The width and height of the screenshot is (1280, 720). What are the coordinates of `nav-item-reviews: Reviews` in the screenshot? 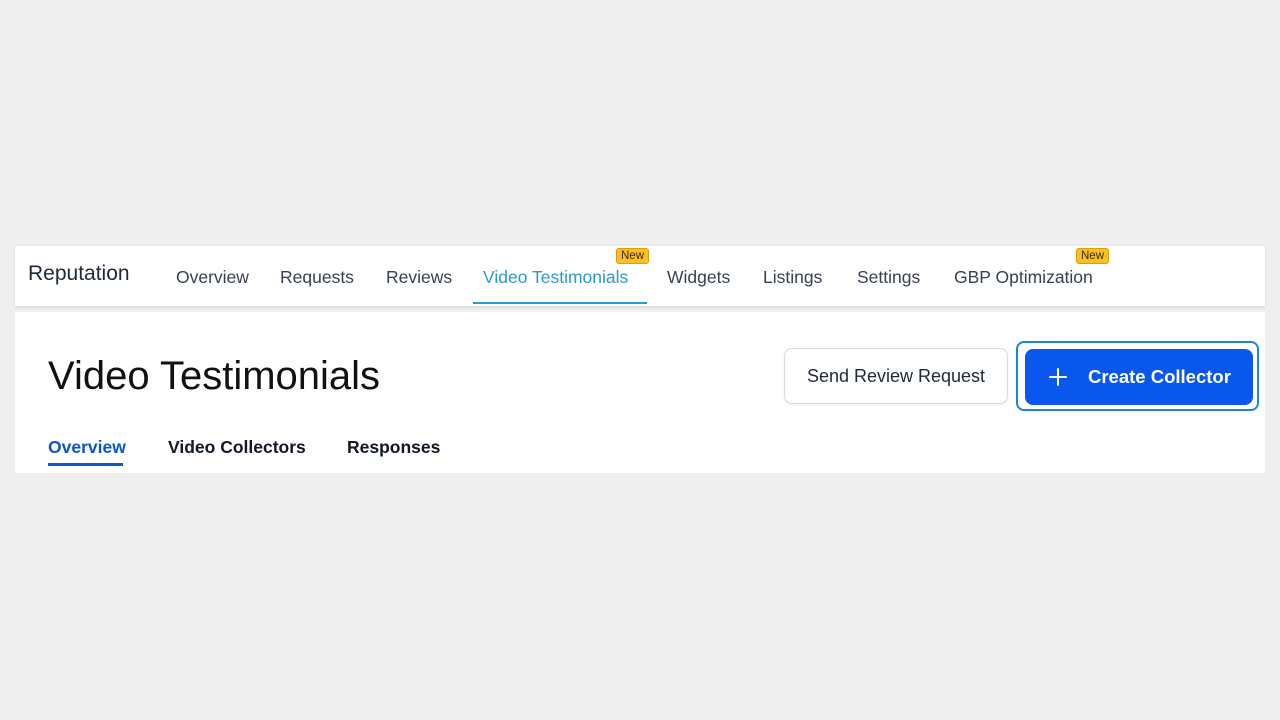 It's located at (419, 277).